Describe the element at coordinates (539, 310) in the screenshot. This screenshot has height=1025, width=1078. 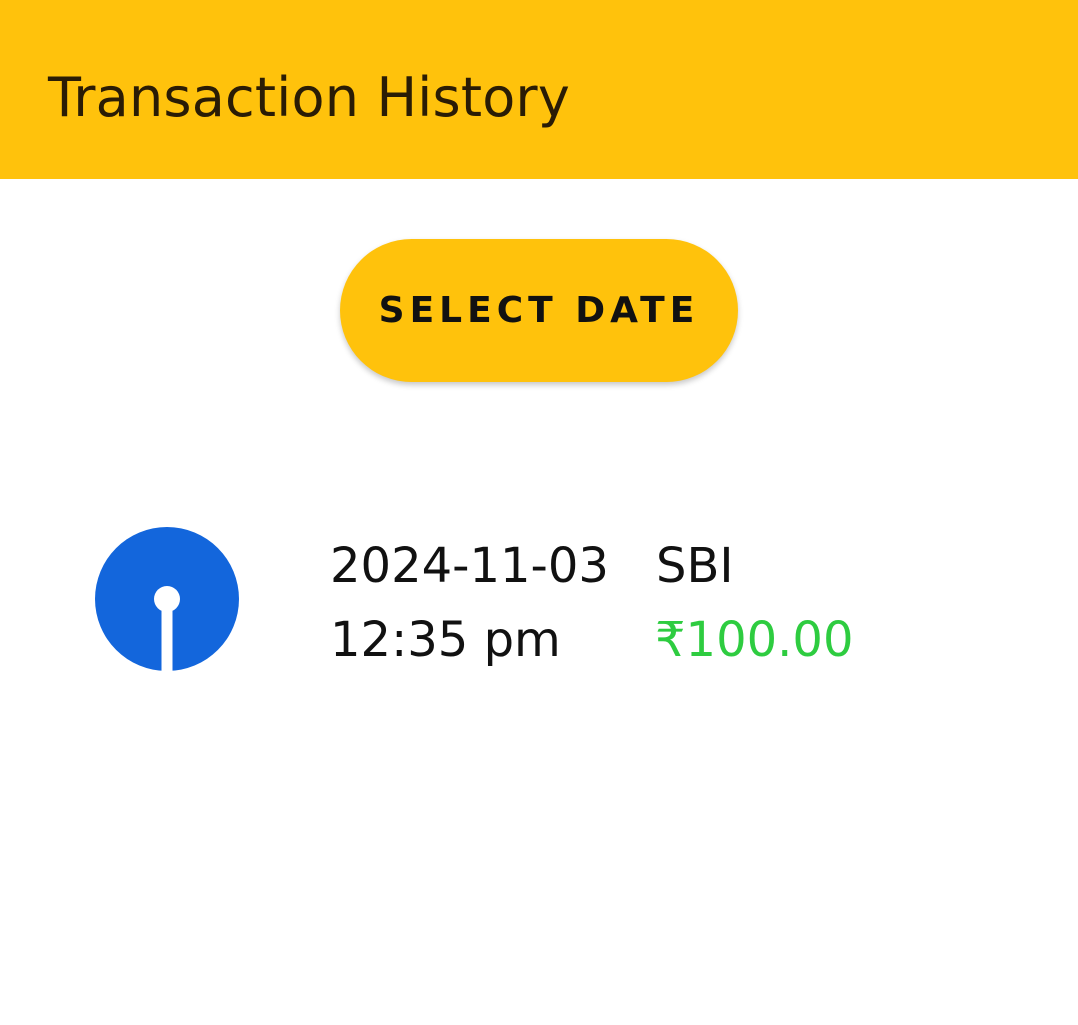
I see `select-date-button: SELECT DATE` at that location.